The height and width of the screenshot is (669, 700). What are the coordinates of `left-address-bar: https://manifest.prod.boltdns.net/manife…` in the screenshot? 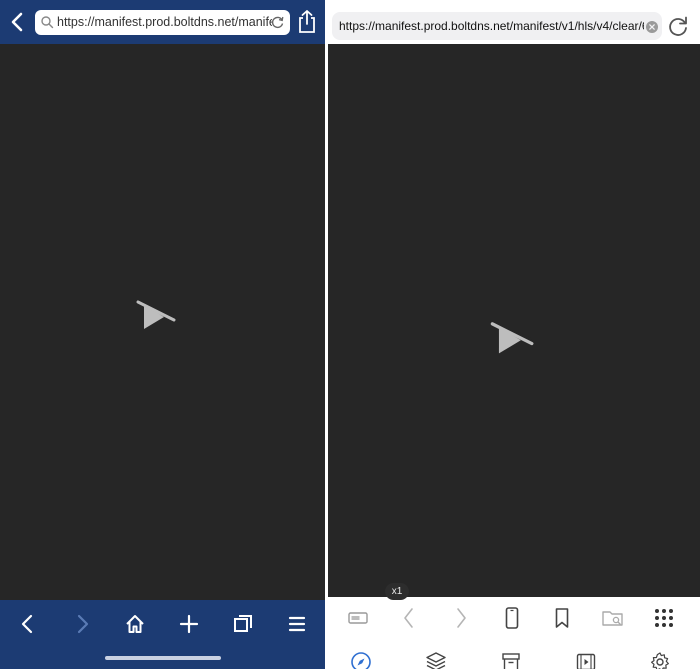 It's located at (162, 22).